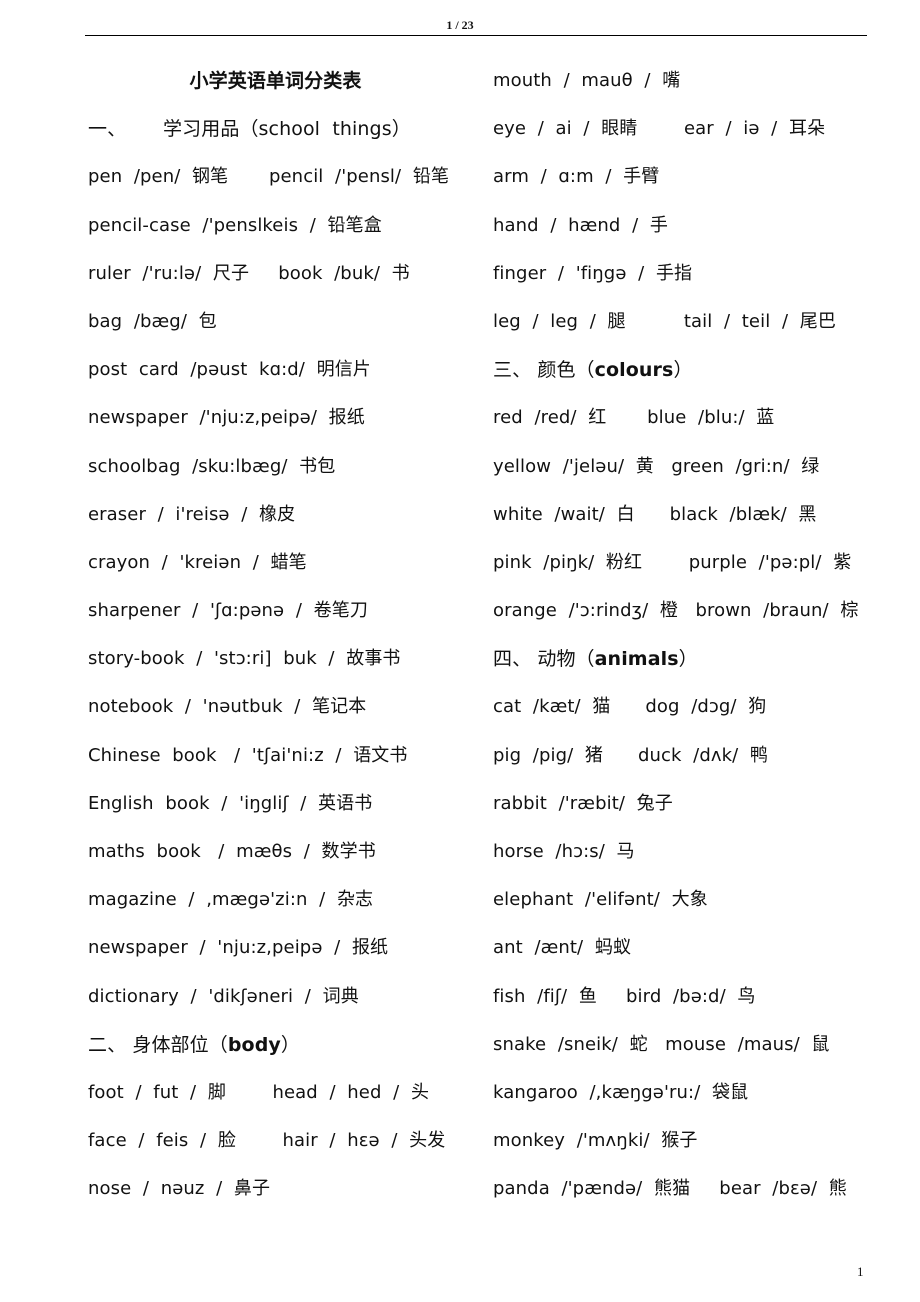 This screenshot has width=920, height=1302. What do you see at coordinates (656, 466) in the screenshot?
I see `vocab-entry: yellow /'jeləu/ 黄 green /gri:n/ 绿` at bounding box center [656, 466].